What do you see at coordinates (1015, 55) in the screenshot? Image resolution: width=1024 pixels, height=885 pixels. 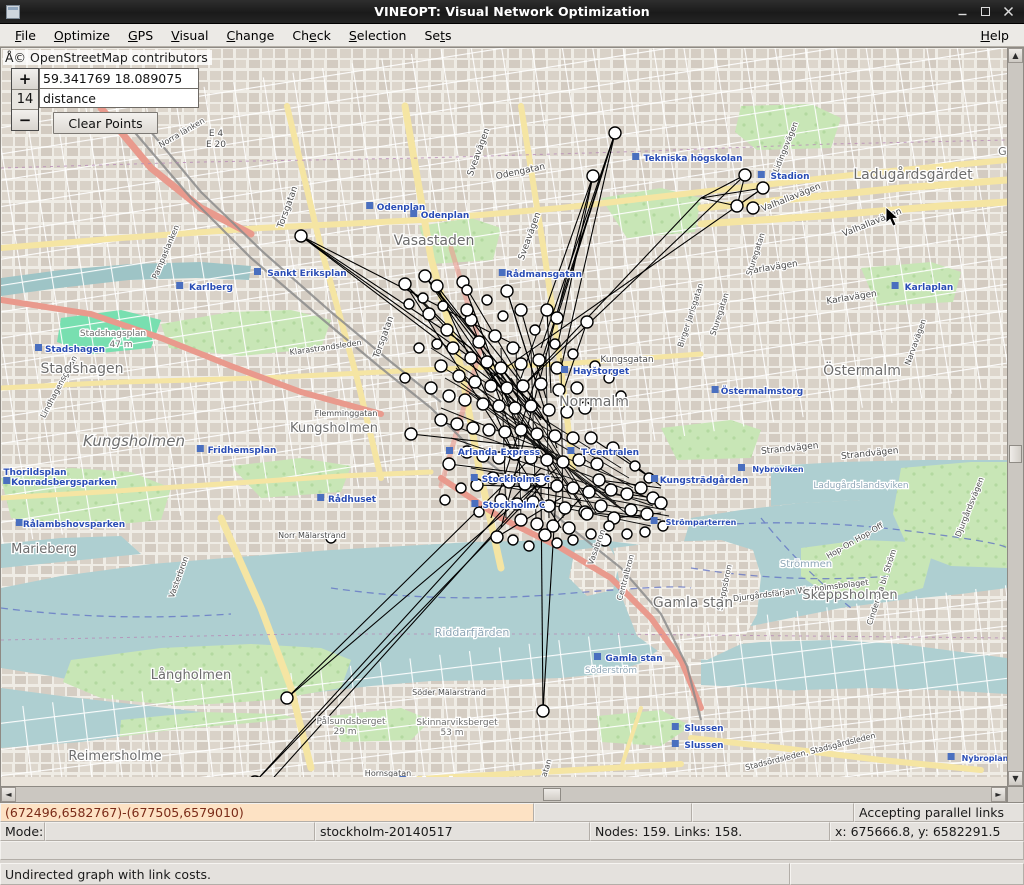 I see `scroll-up-button: ▲` at bounding box center [1015, 55].